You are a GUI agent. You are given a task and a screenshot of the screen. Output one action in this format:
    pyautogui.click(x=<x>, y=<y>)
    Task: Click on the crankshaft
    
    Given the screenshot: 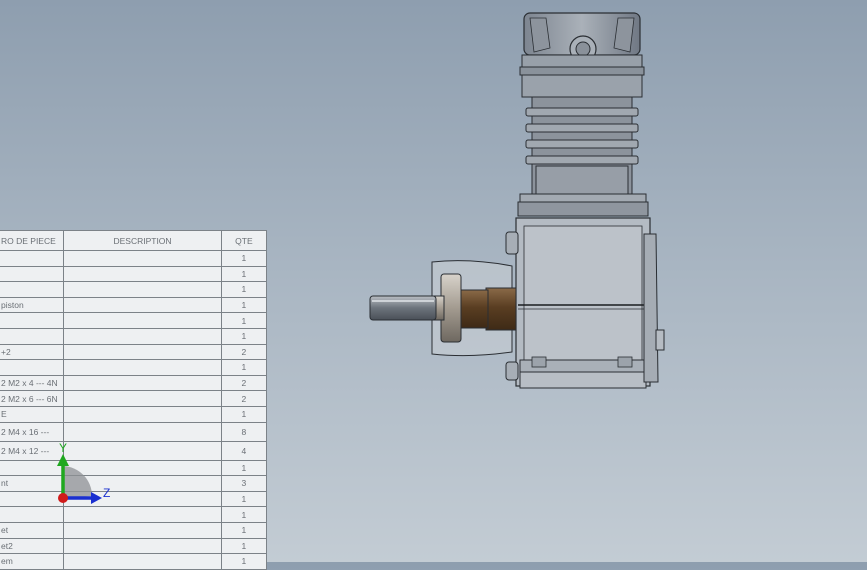 What is the action you would take?
    pyautogui.click(x=443, y=308)
    